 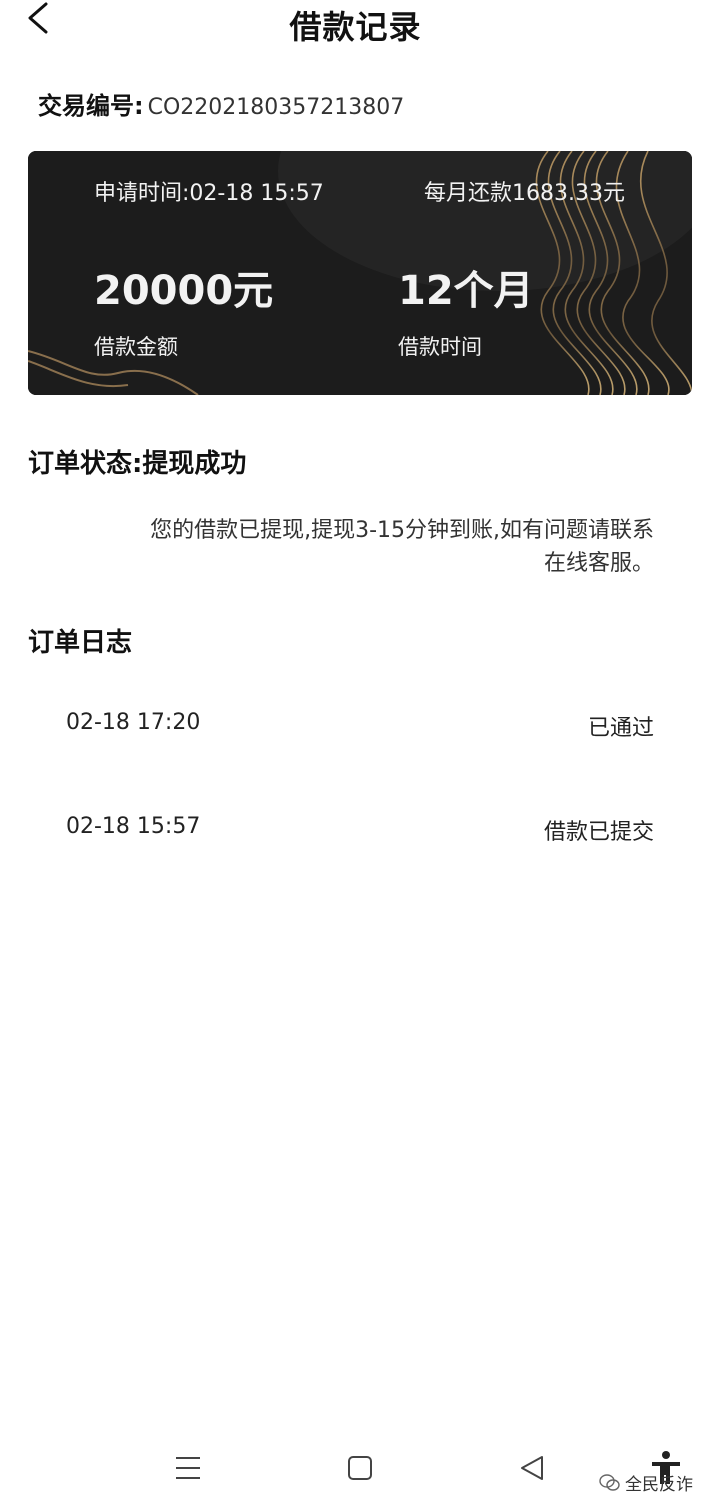 What do you see at coordinates (133, 826) in the screenshot?
I see `log-time: 02-18 15:57` at bounding box center [133, 826].